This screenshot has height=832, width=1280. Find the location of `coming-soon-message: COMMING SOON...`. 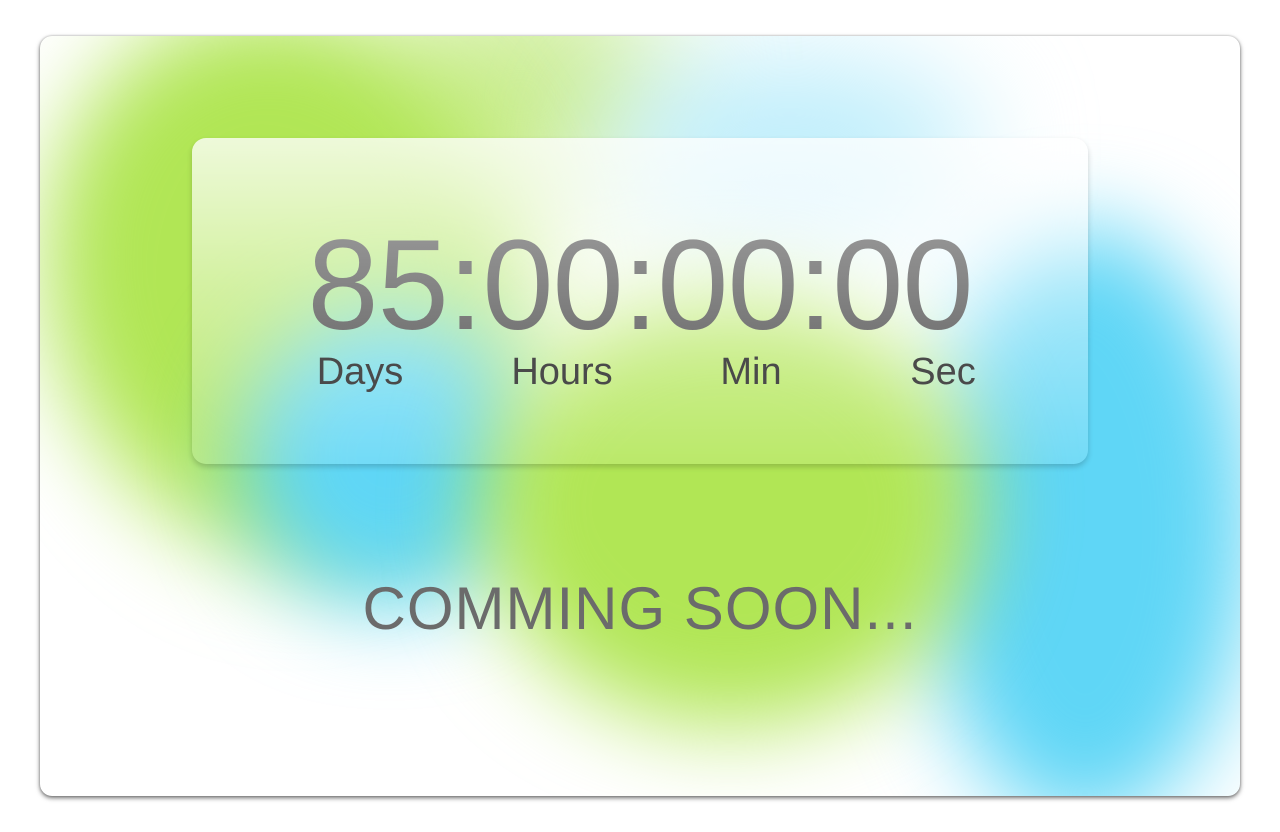

coming-soon-message: COMMING SOON... is located at coordinates (640, 608).